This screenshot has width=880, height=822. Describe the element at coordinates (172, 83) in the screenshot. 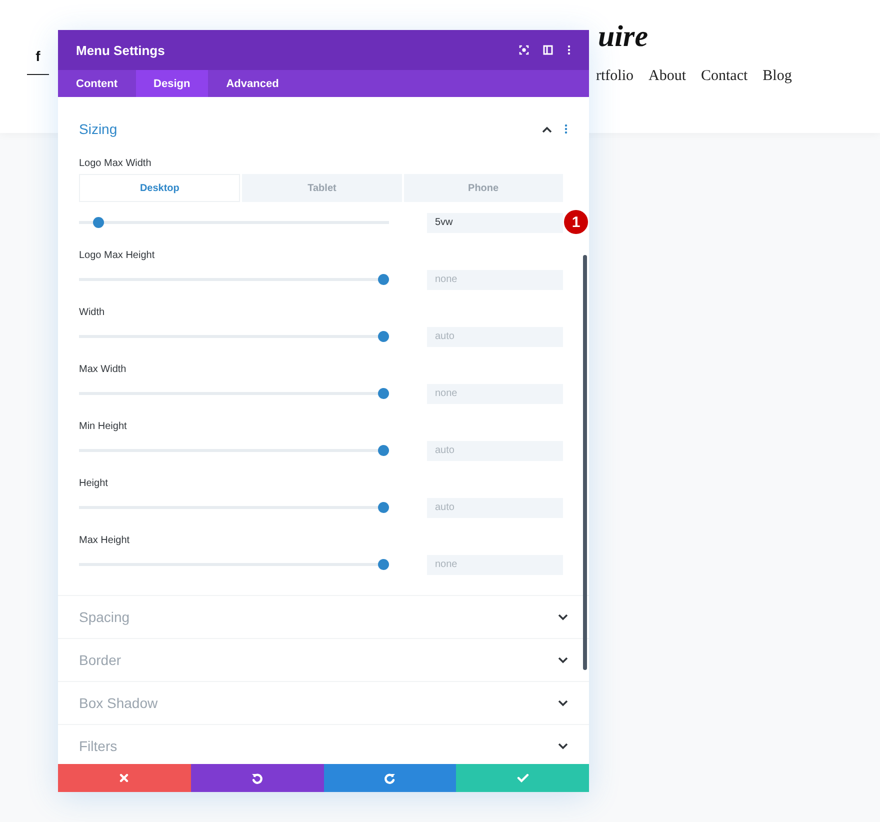

I see `settings-tab: Design` at that location.